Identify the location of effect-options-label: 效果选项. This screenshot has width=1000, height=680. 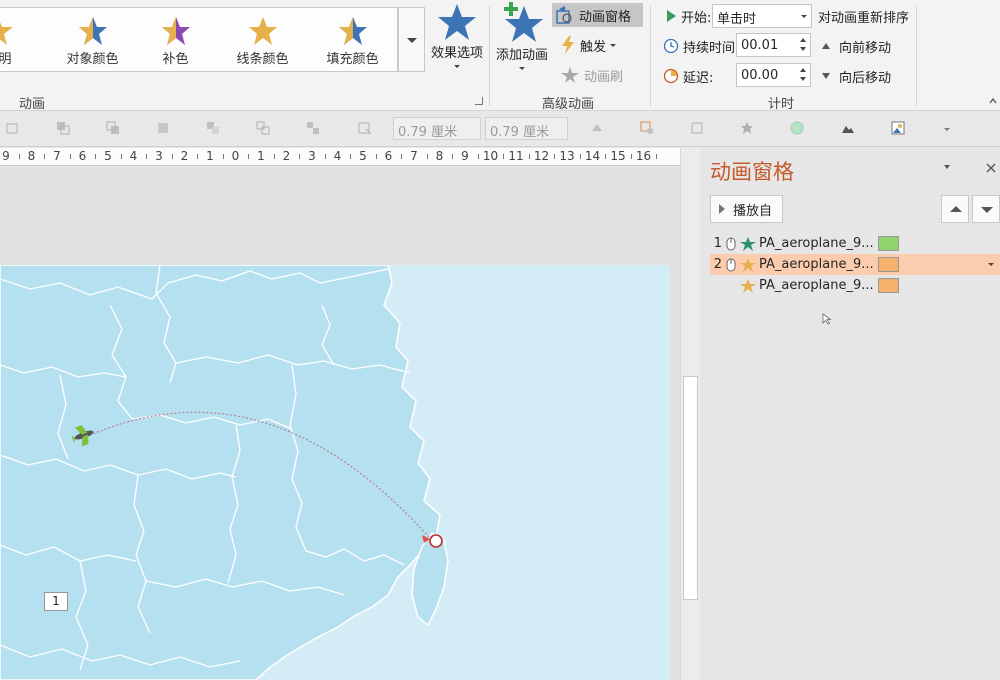
(456, 53).